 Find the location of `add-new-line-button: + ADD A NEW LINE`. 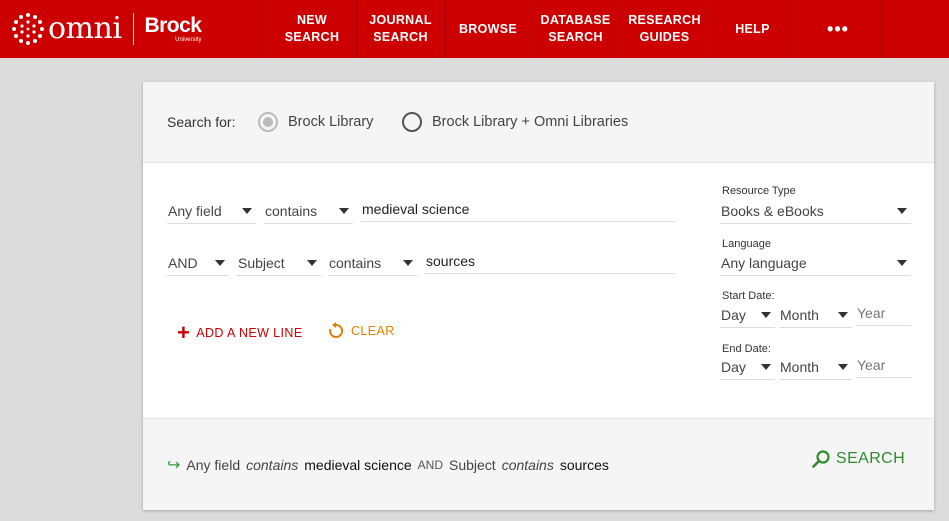

add-new-line-button: + ADD A NEW LINE is located at coordinates (240, 333).